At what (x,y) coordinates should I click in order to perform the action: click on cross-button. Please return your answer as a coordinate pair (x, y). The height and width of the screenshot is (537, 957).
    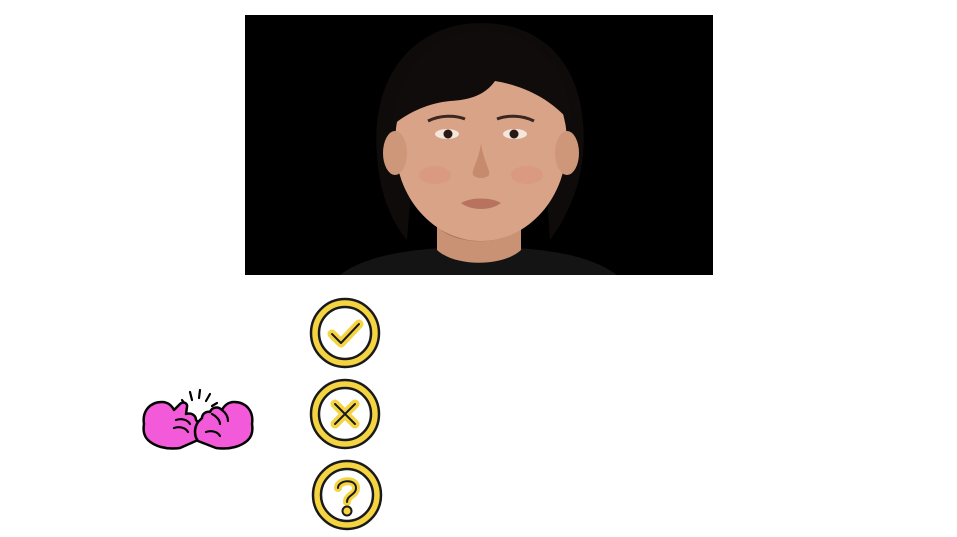
    Looking at the image, I should click on (345, 414).